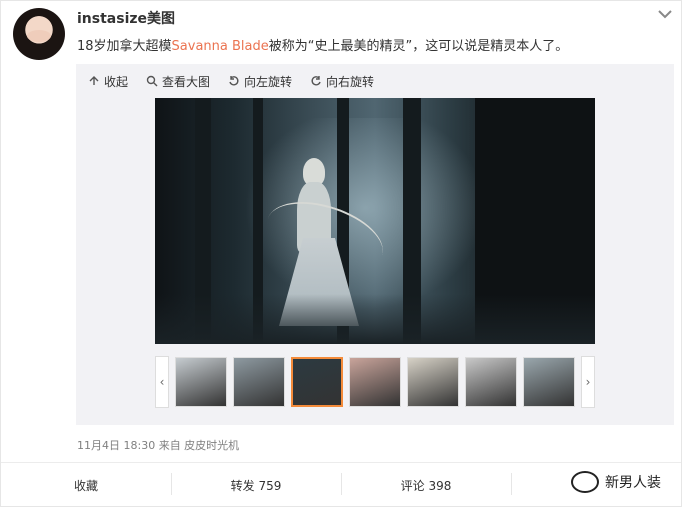  I want to click on repost-label: 转发 759, so click(256, 485).